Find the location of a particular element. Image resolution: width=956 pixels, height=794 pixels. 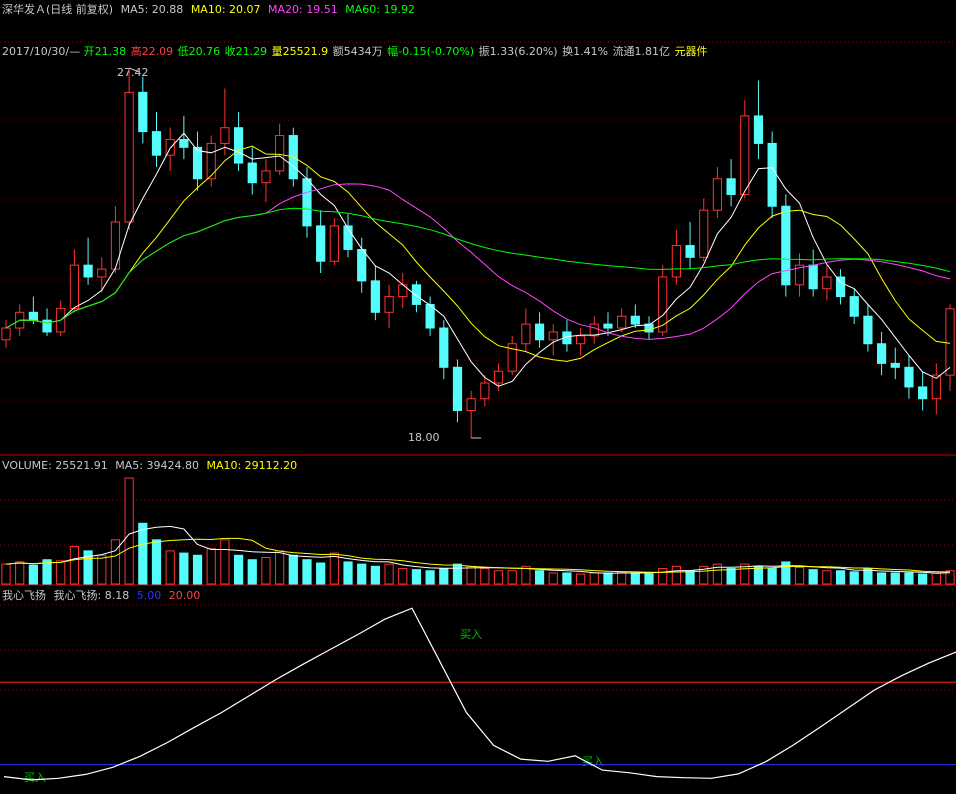

max-marker is located at coordinates (134, 70).